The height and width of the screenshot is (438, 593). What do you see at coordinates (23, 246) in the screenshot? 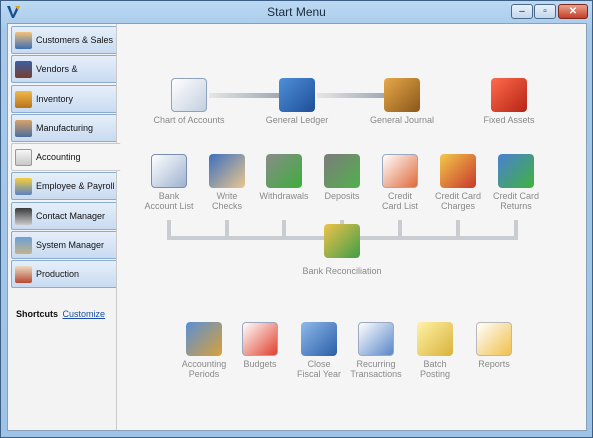
I see `system-manager-icon` at bounding box center [23, 246].